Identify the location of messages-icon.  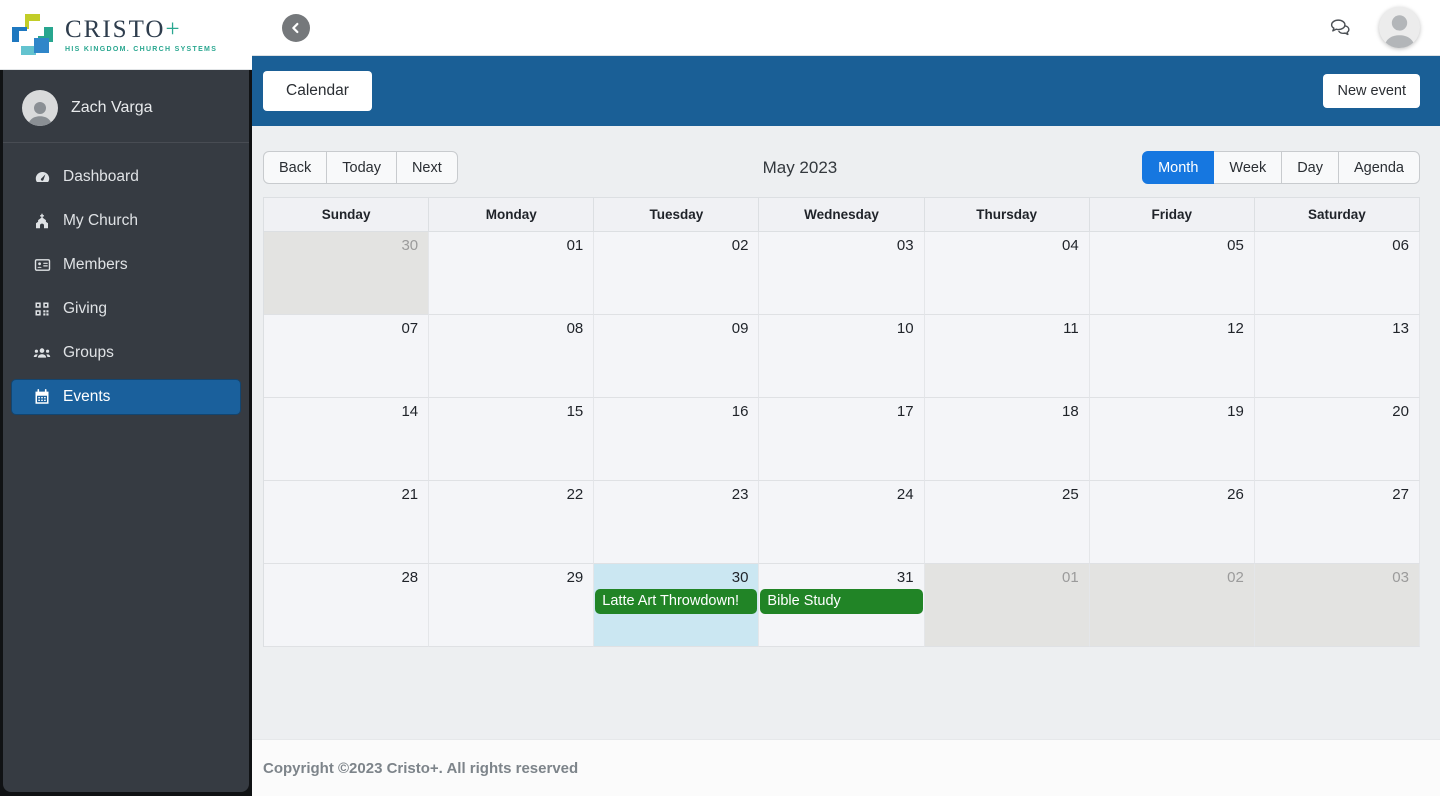
(1341, 28).